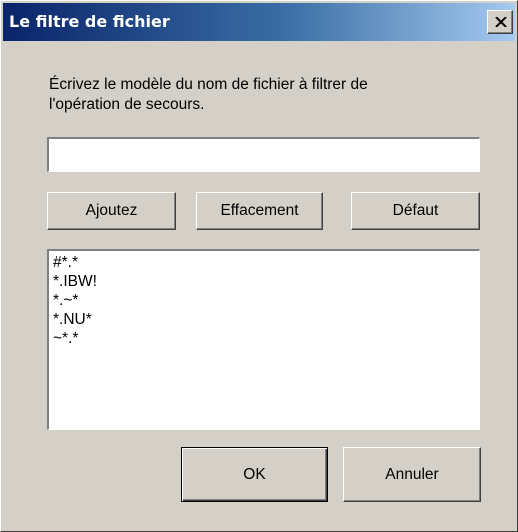 Image resolution: width=518 pixels, height=532 pixels. Describe the element at coordinates (111, 211) in the screenshot. I see `add-button: Ajoutez` at that location.